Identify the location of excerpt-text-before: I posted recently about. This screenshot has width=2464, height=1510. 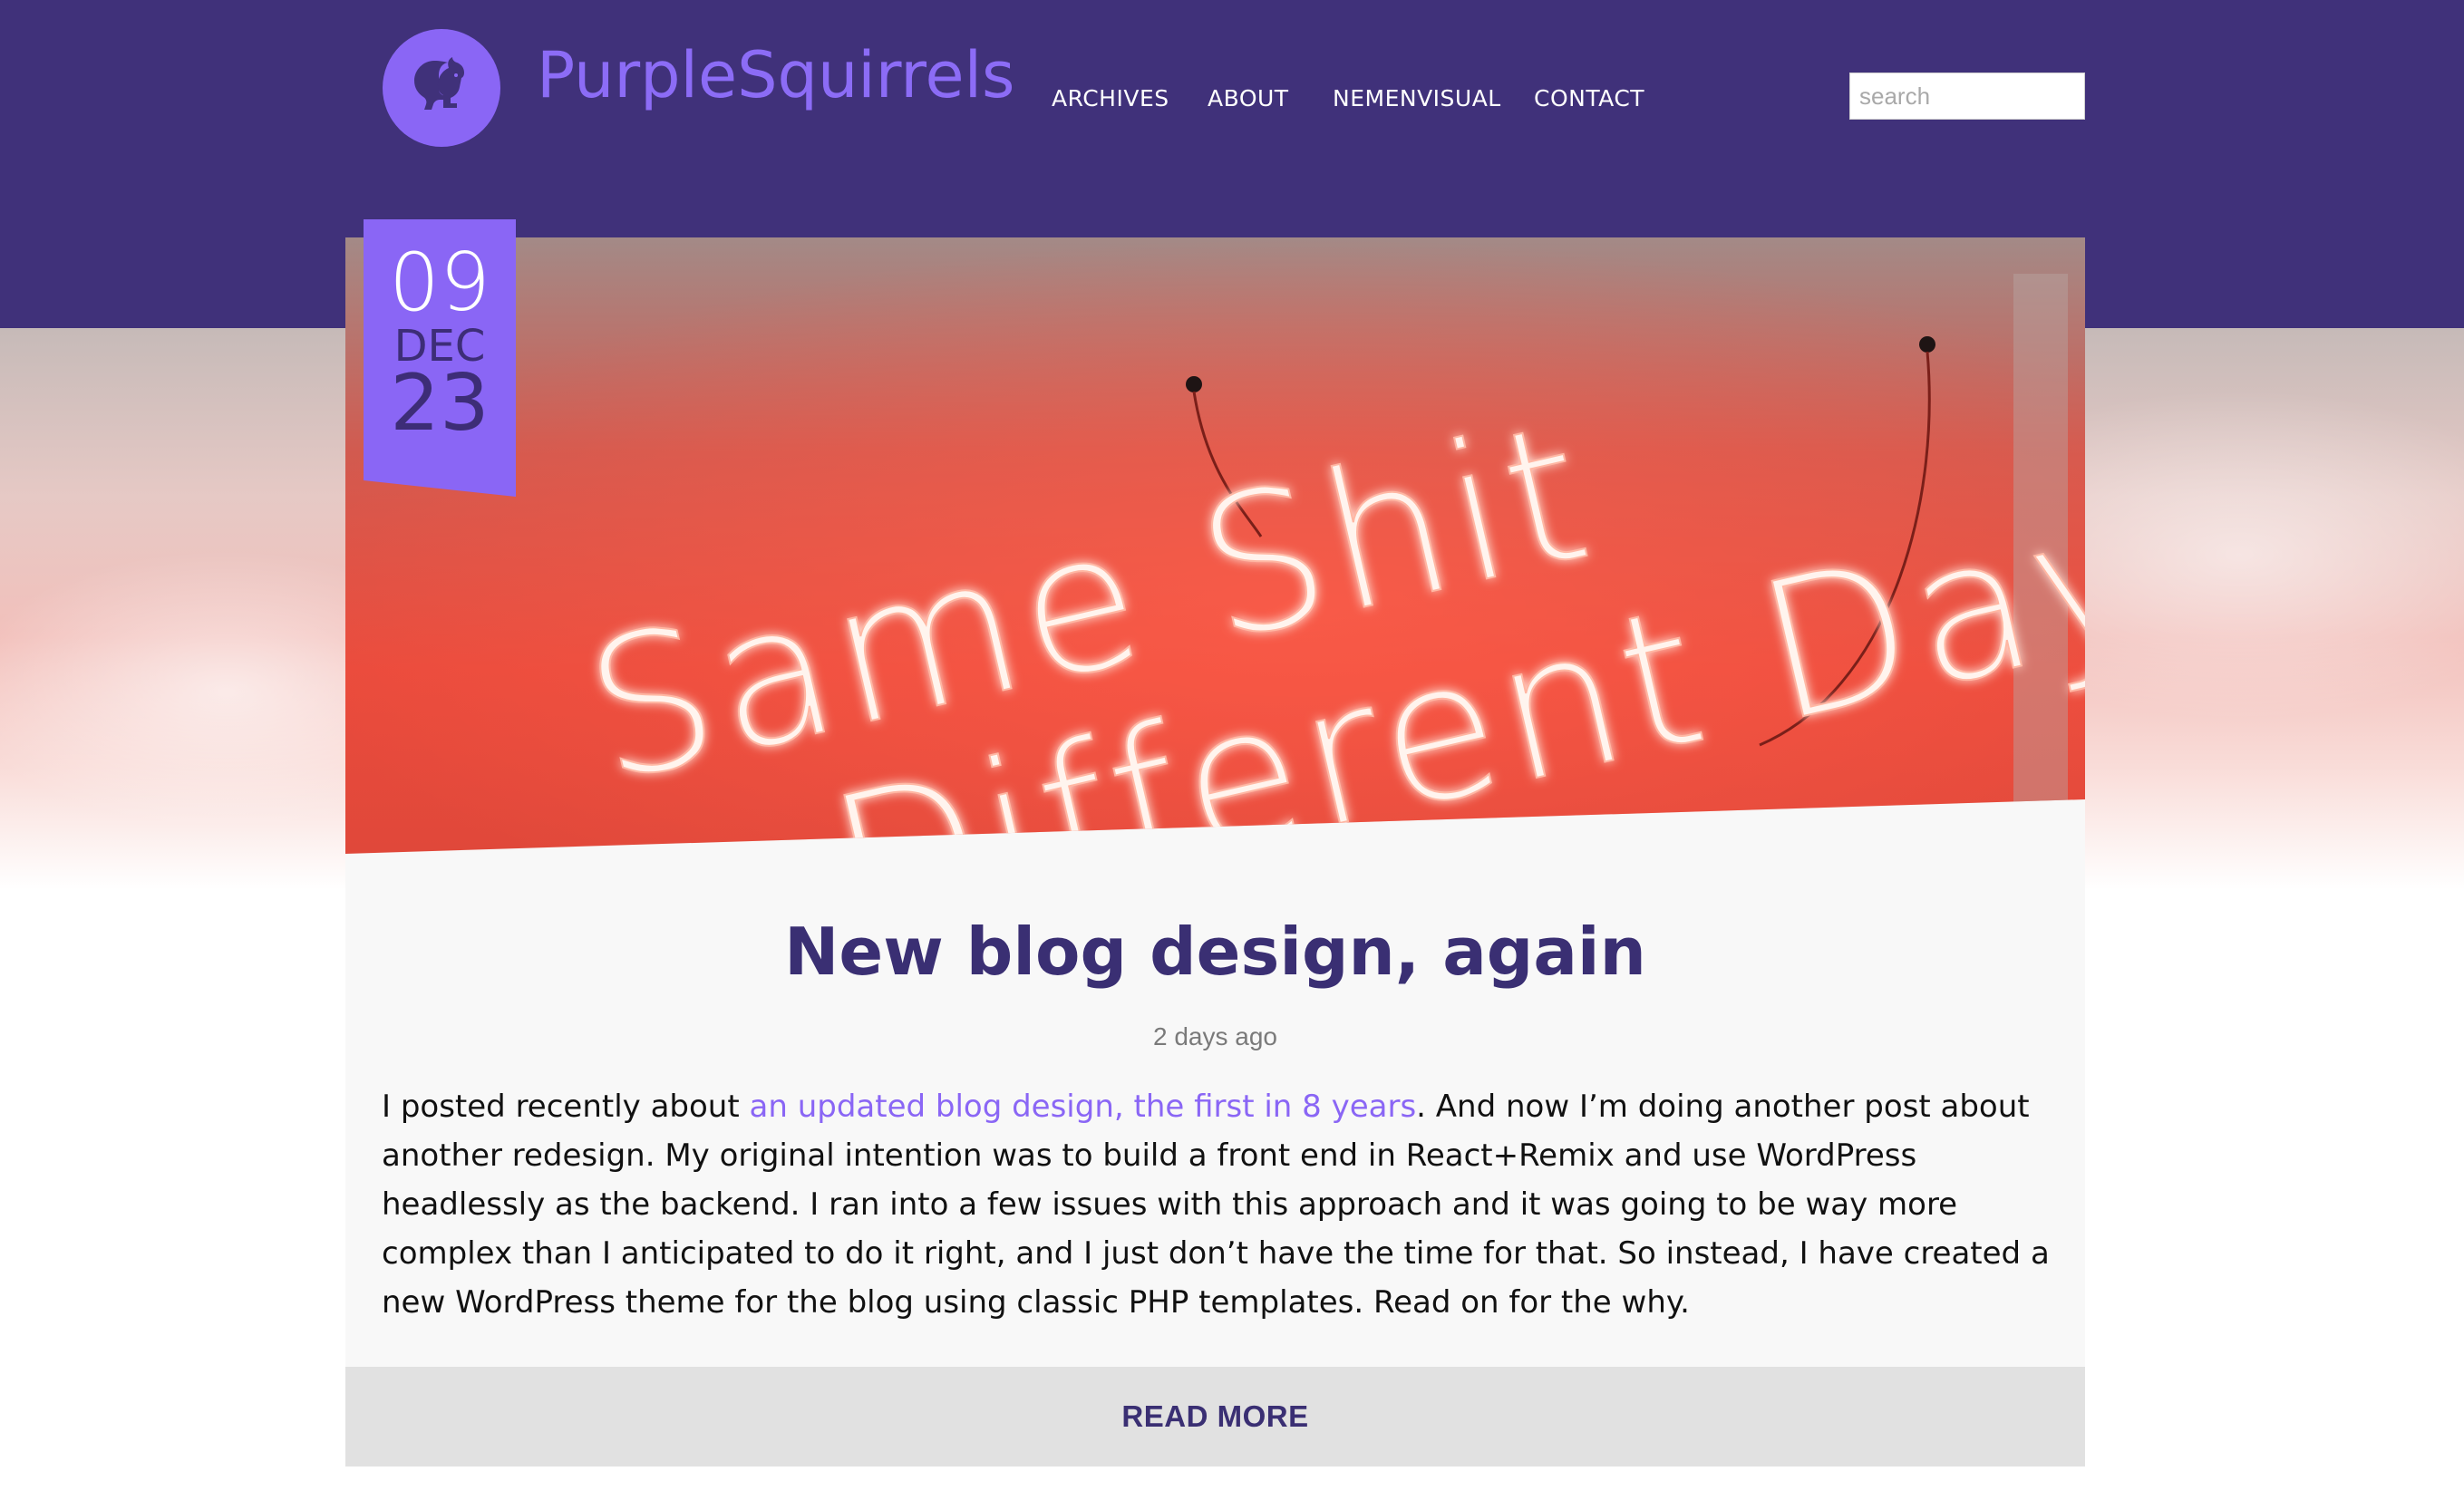
(566, 1107).